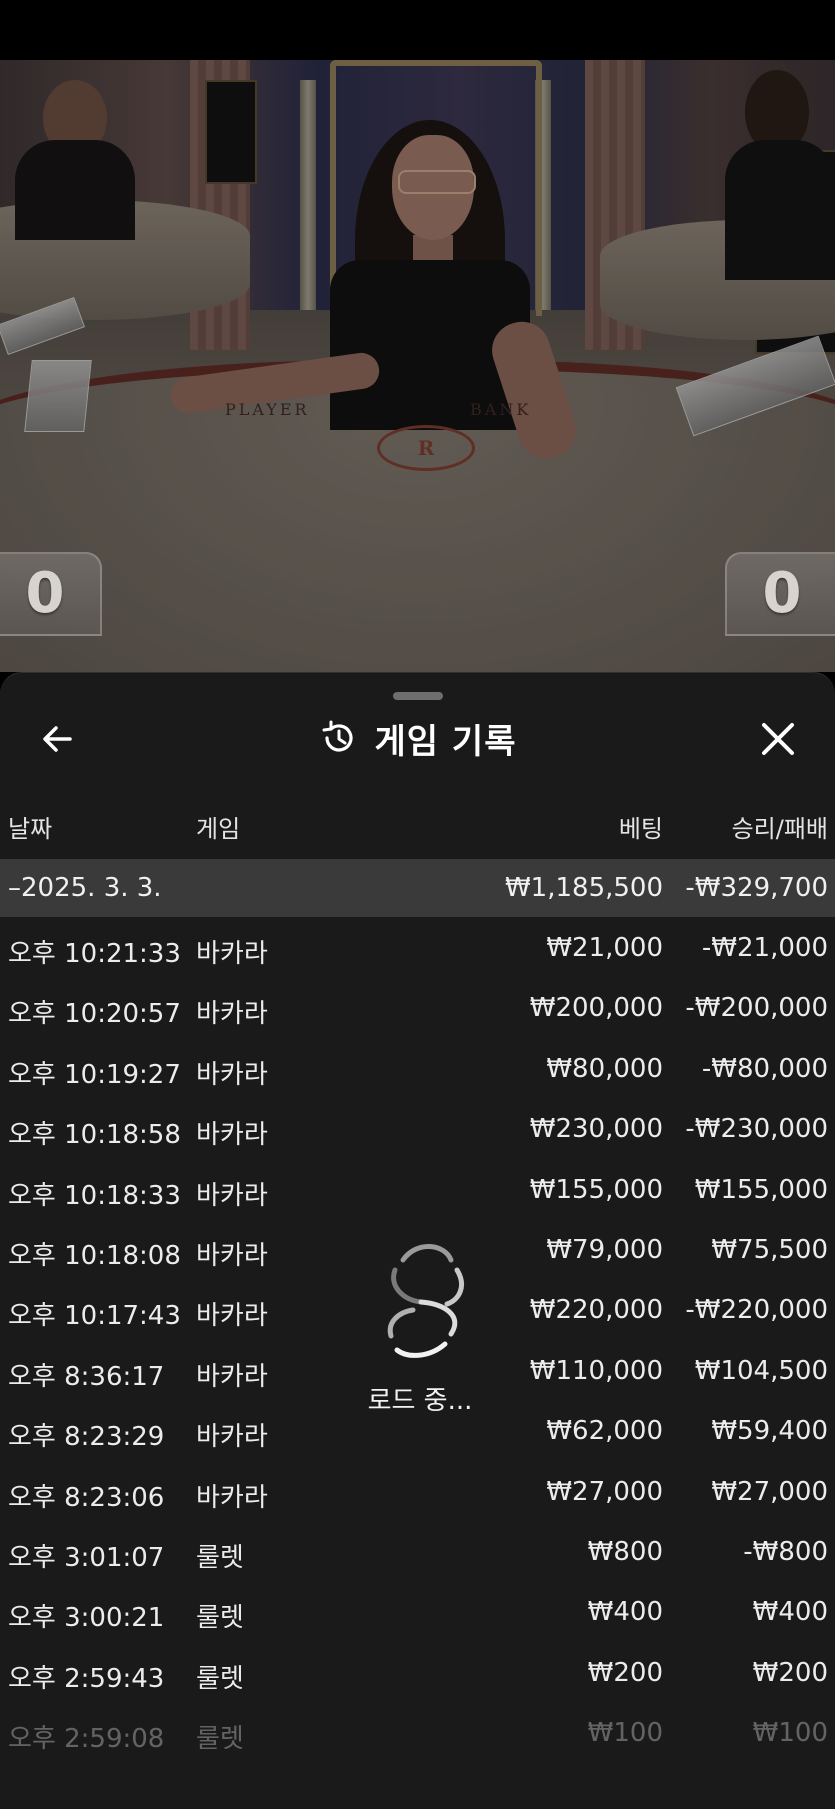 The image size is (835, 1809). Describe the element at coordinates (417, 1068) in the screenshot. I see `history-row: 오후 10:19:27 바카라 ₩80,000 -₩80,000` at that location.